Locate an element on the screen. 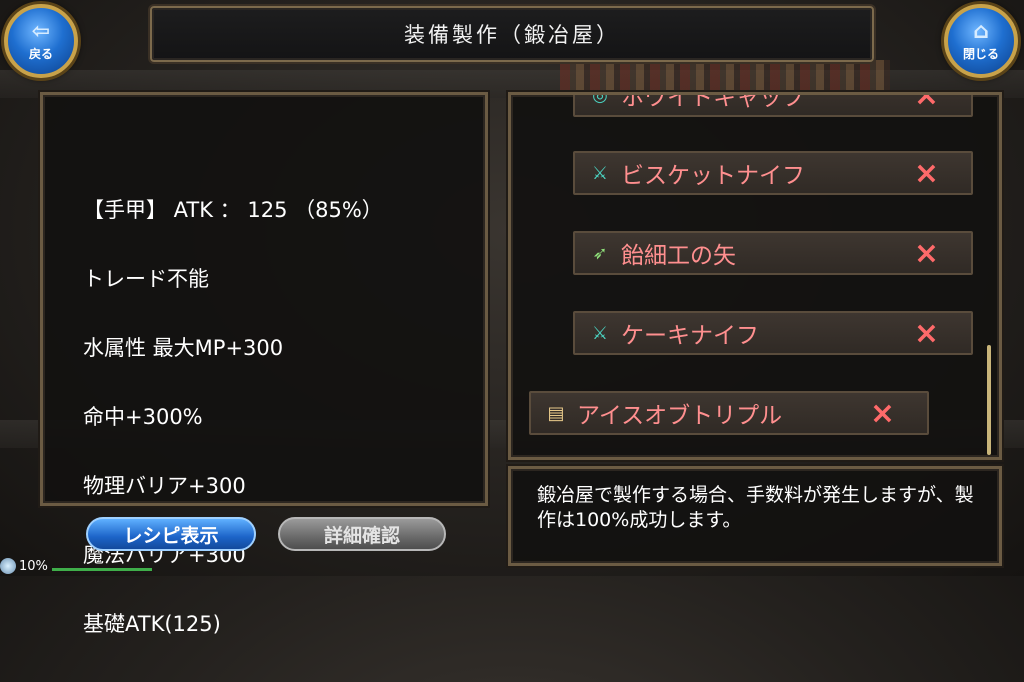 This screenshot has width=1024, height=682. scroll-icon: ▤ is located at coordinates (556, 413).